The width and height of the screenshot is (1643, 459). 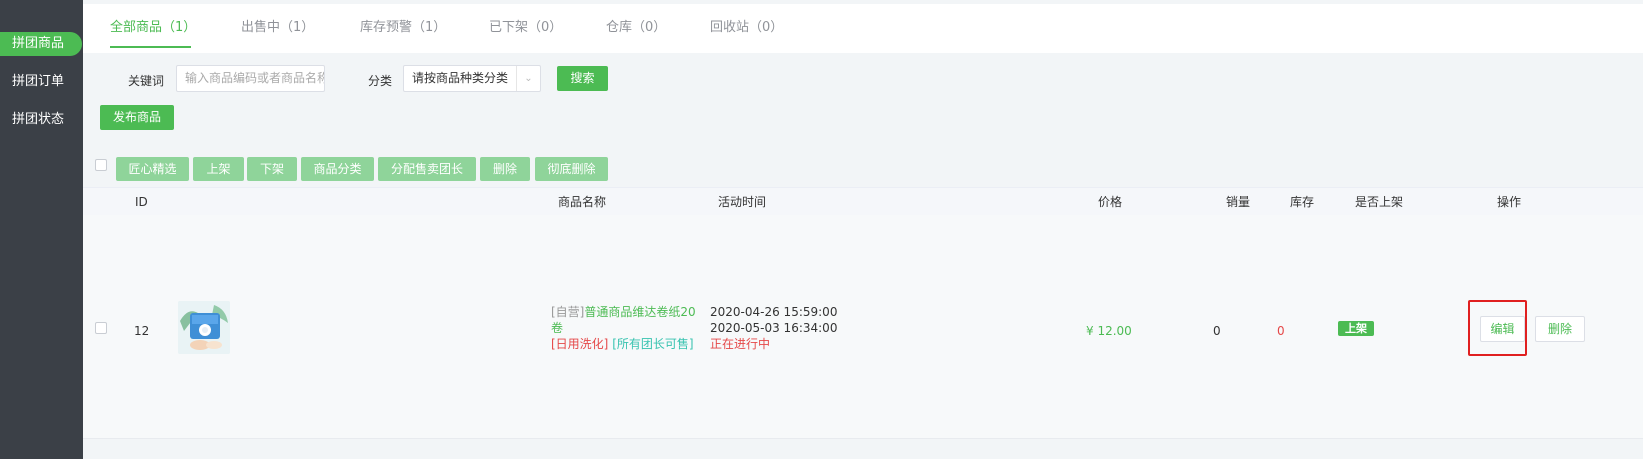 I want to click on product-thumbnail, so click(x=204, y=327).